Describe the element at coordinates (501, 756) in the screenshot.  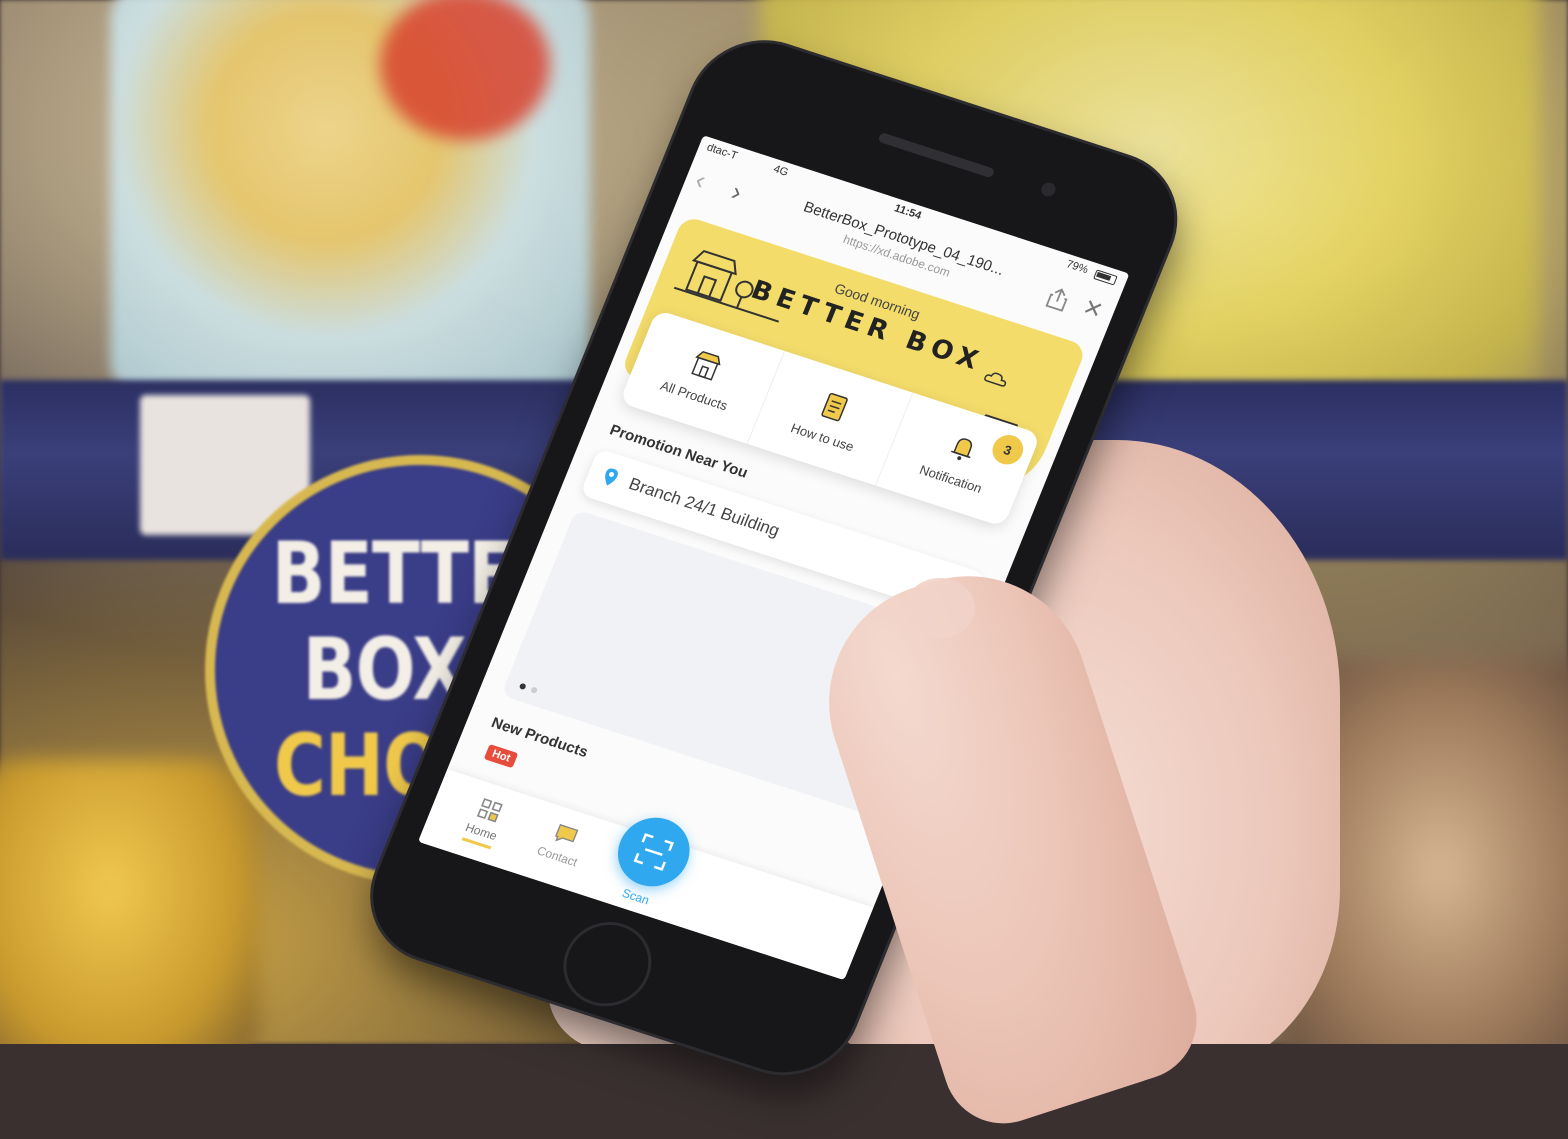
I see `hot-tag: Hot` at that location.